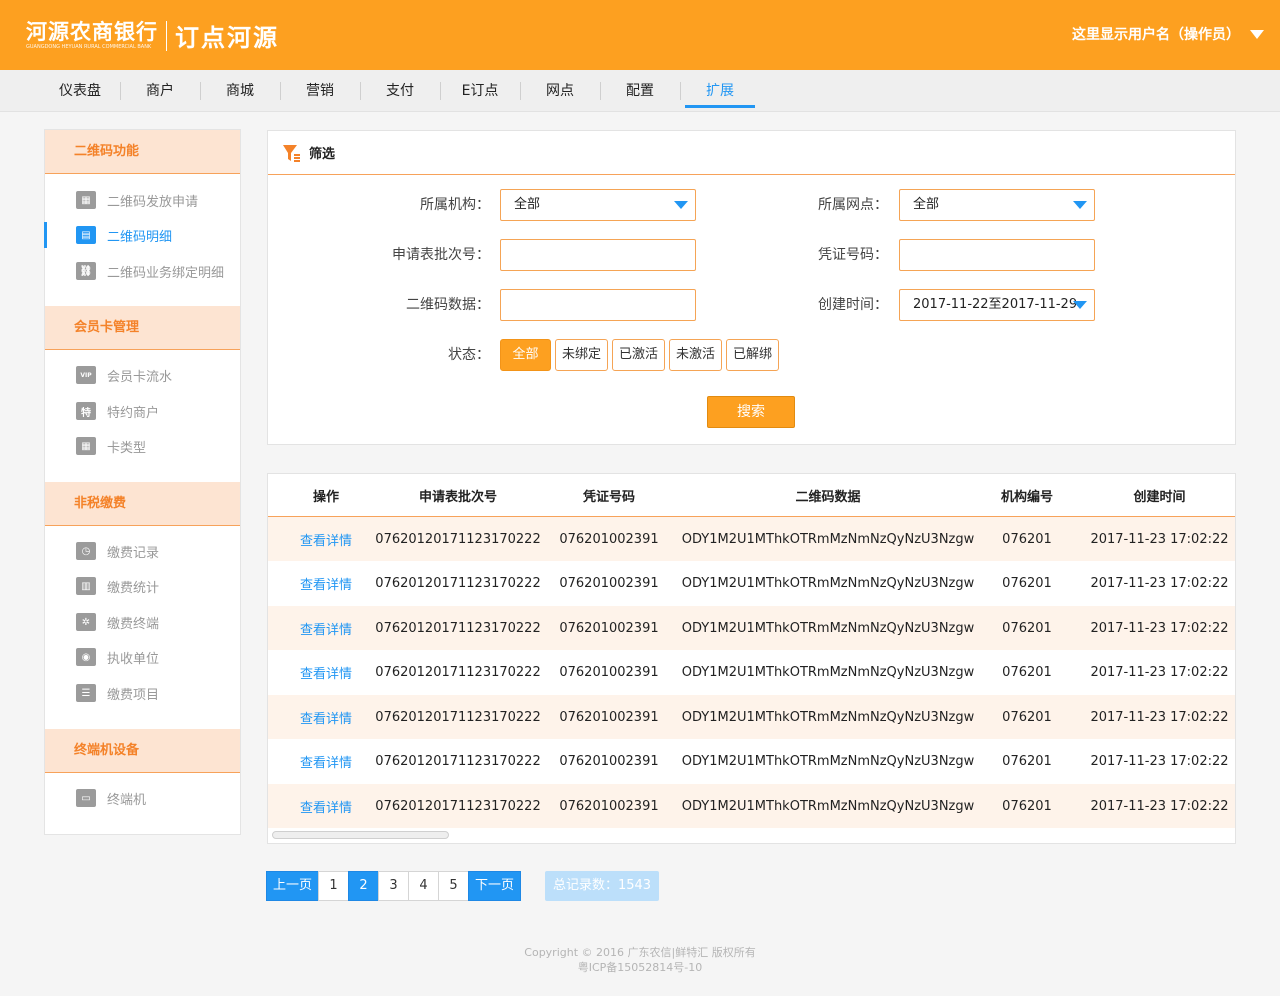 The width and height of the screenshot is (1280, 996). I want to click on status-filter-group: 全部 未绑定 已激活 未激活 已解绑, so click(640, 355).